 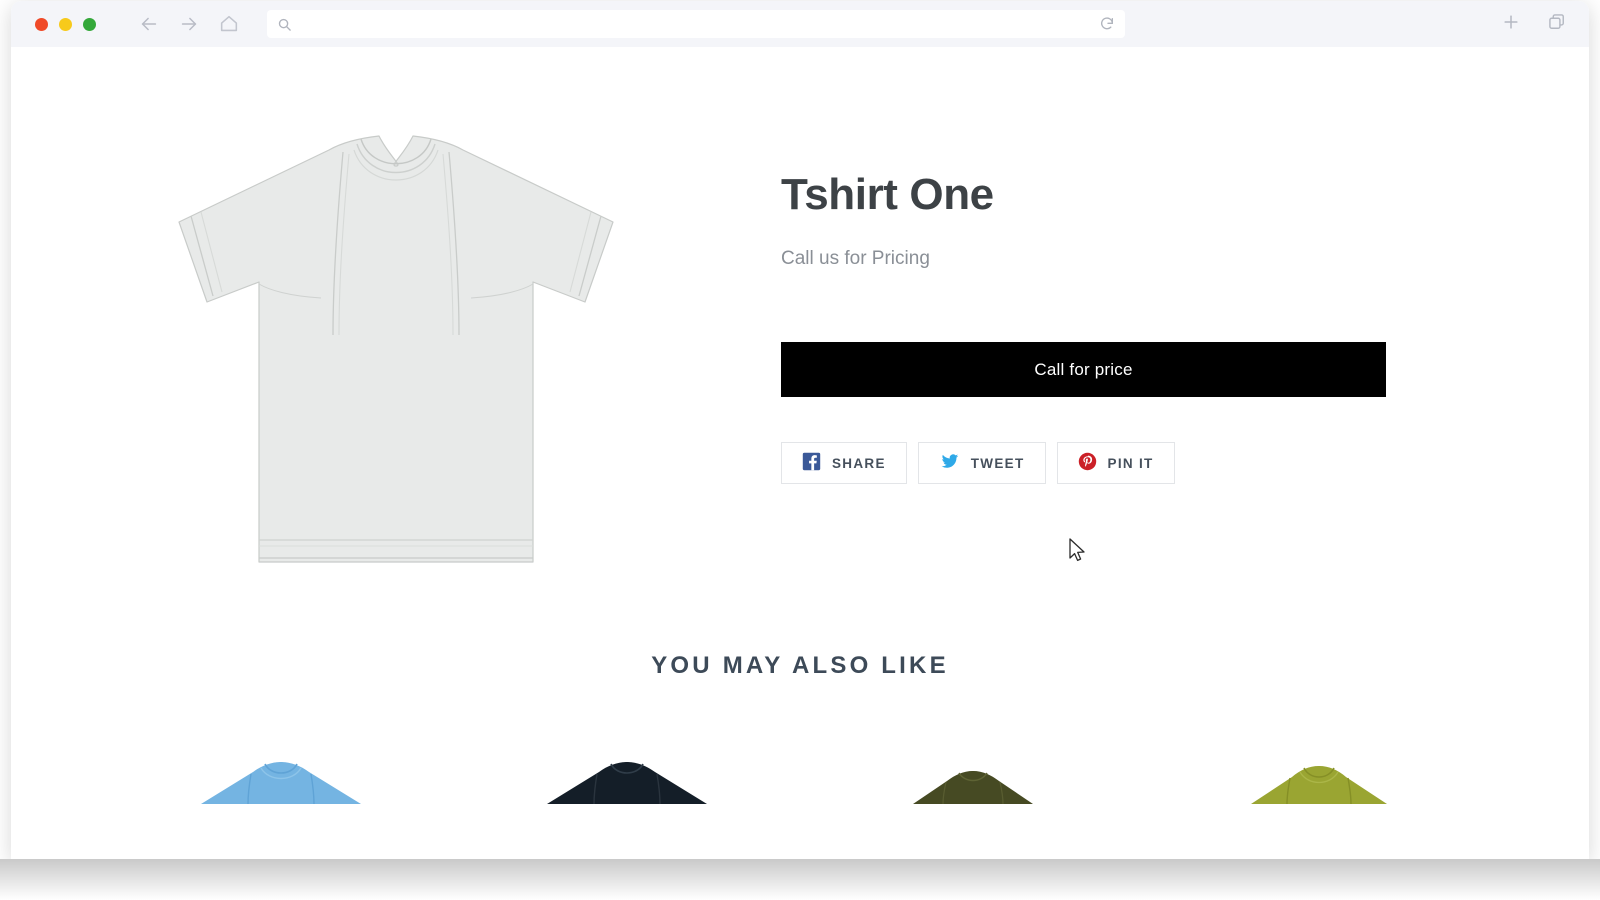 I want to click on search-icon, so click(x=284, y=24).